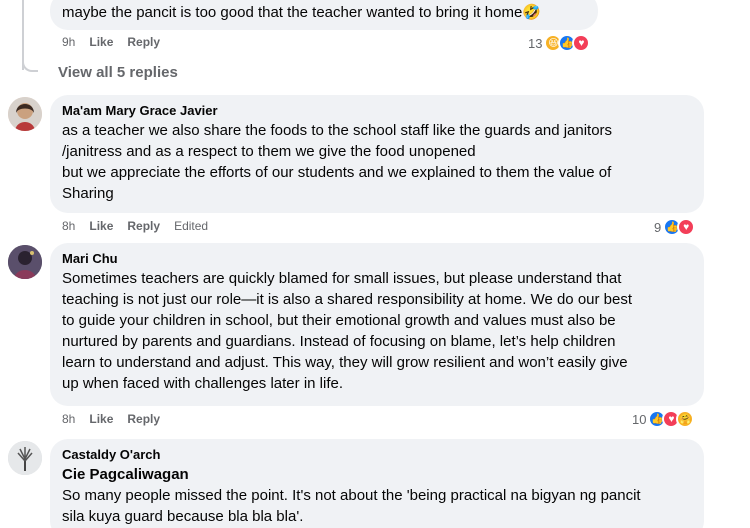 This screenshot has height=528, width=750. I want to click on comment-actions: 8h Like Reply, so click(111, 419).